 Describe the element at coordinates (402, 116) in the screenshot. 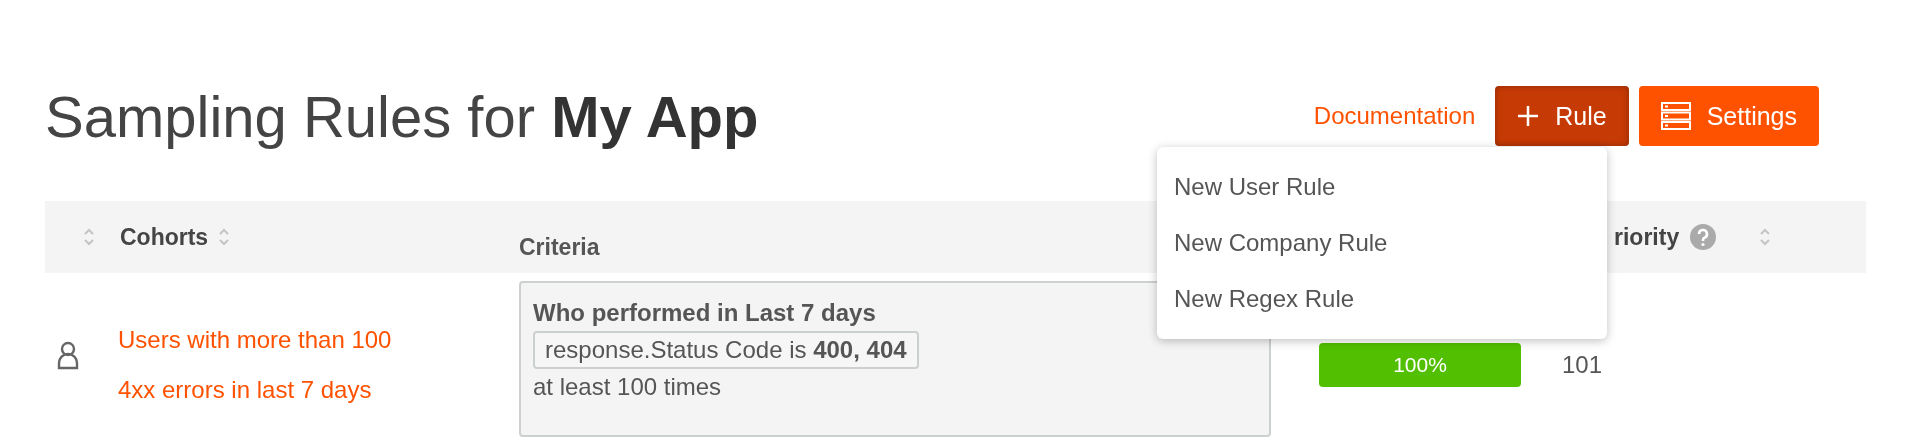

I see `page-title: Sampling Rules for My App` at that location.